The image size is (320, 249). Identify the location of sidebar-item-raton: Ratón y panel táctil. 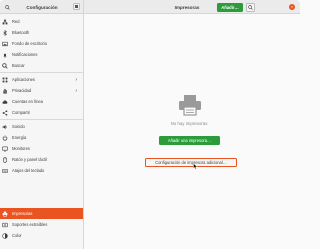
(41, 159).